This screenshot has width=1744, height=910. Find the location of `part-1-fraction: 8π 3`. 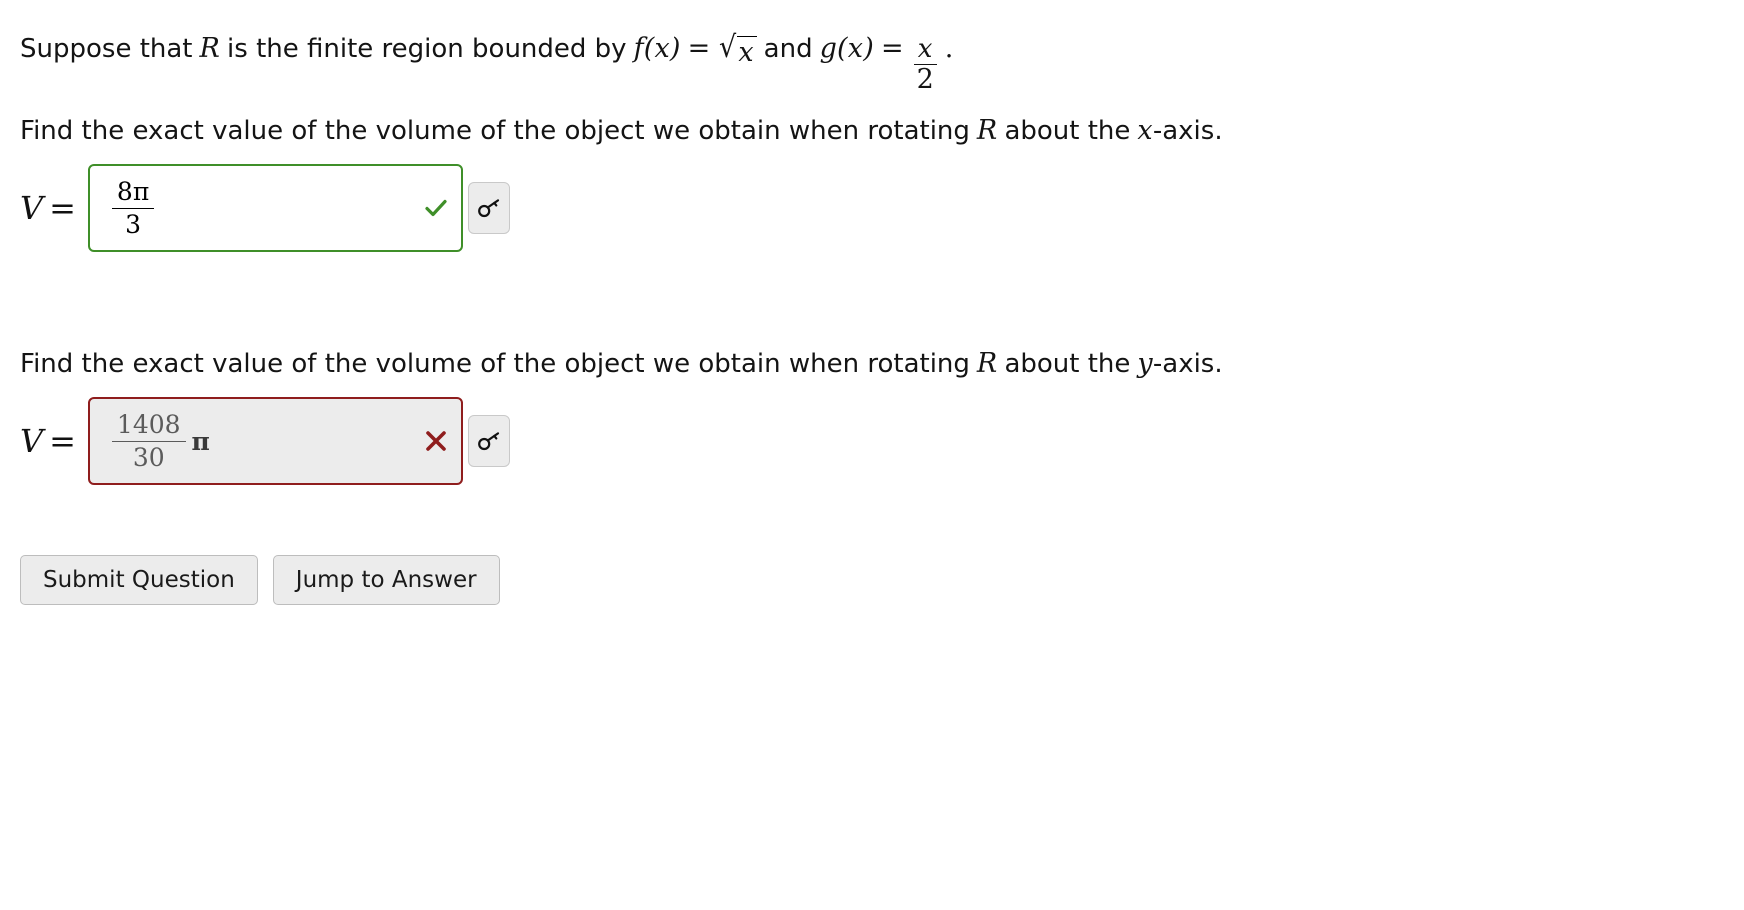

part-1-fraction: 8π 3 is located at coordinates (133, 208).